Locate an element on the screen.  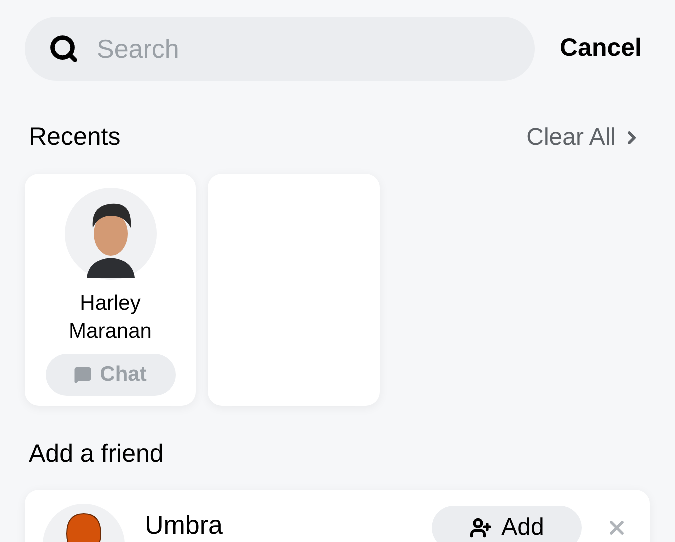
friend-card: Harley Maranan Chat is located at coordinates (110, 290).